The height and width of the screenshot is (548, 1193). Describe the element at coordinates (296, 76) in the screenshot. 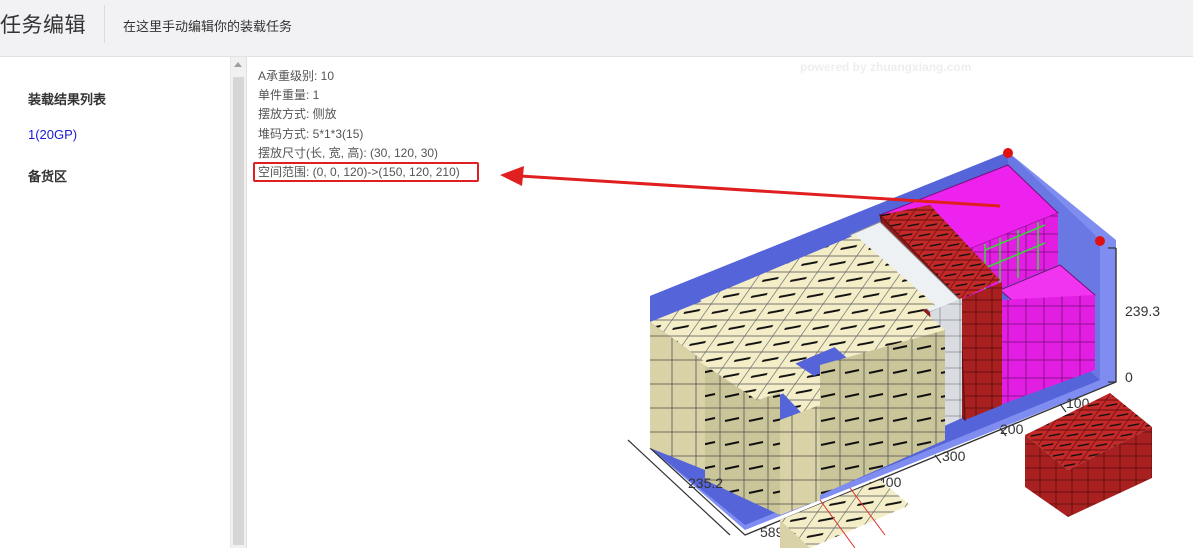

I see `info-load-level: A承重级别: 10` at that location.